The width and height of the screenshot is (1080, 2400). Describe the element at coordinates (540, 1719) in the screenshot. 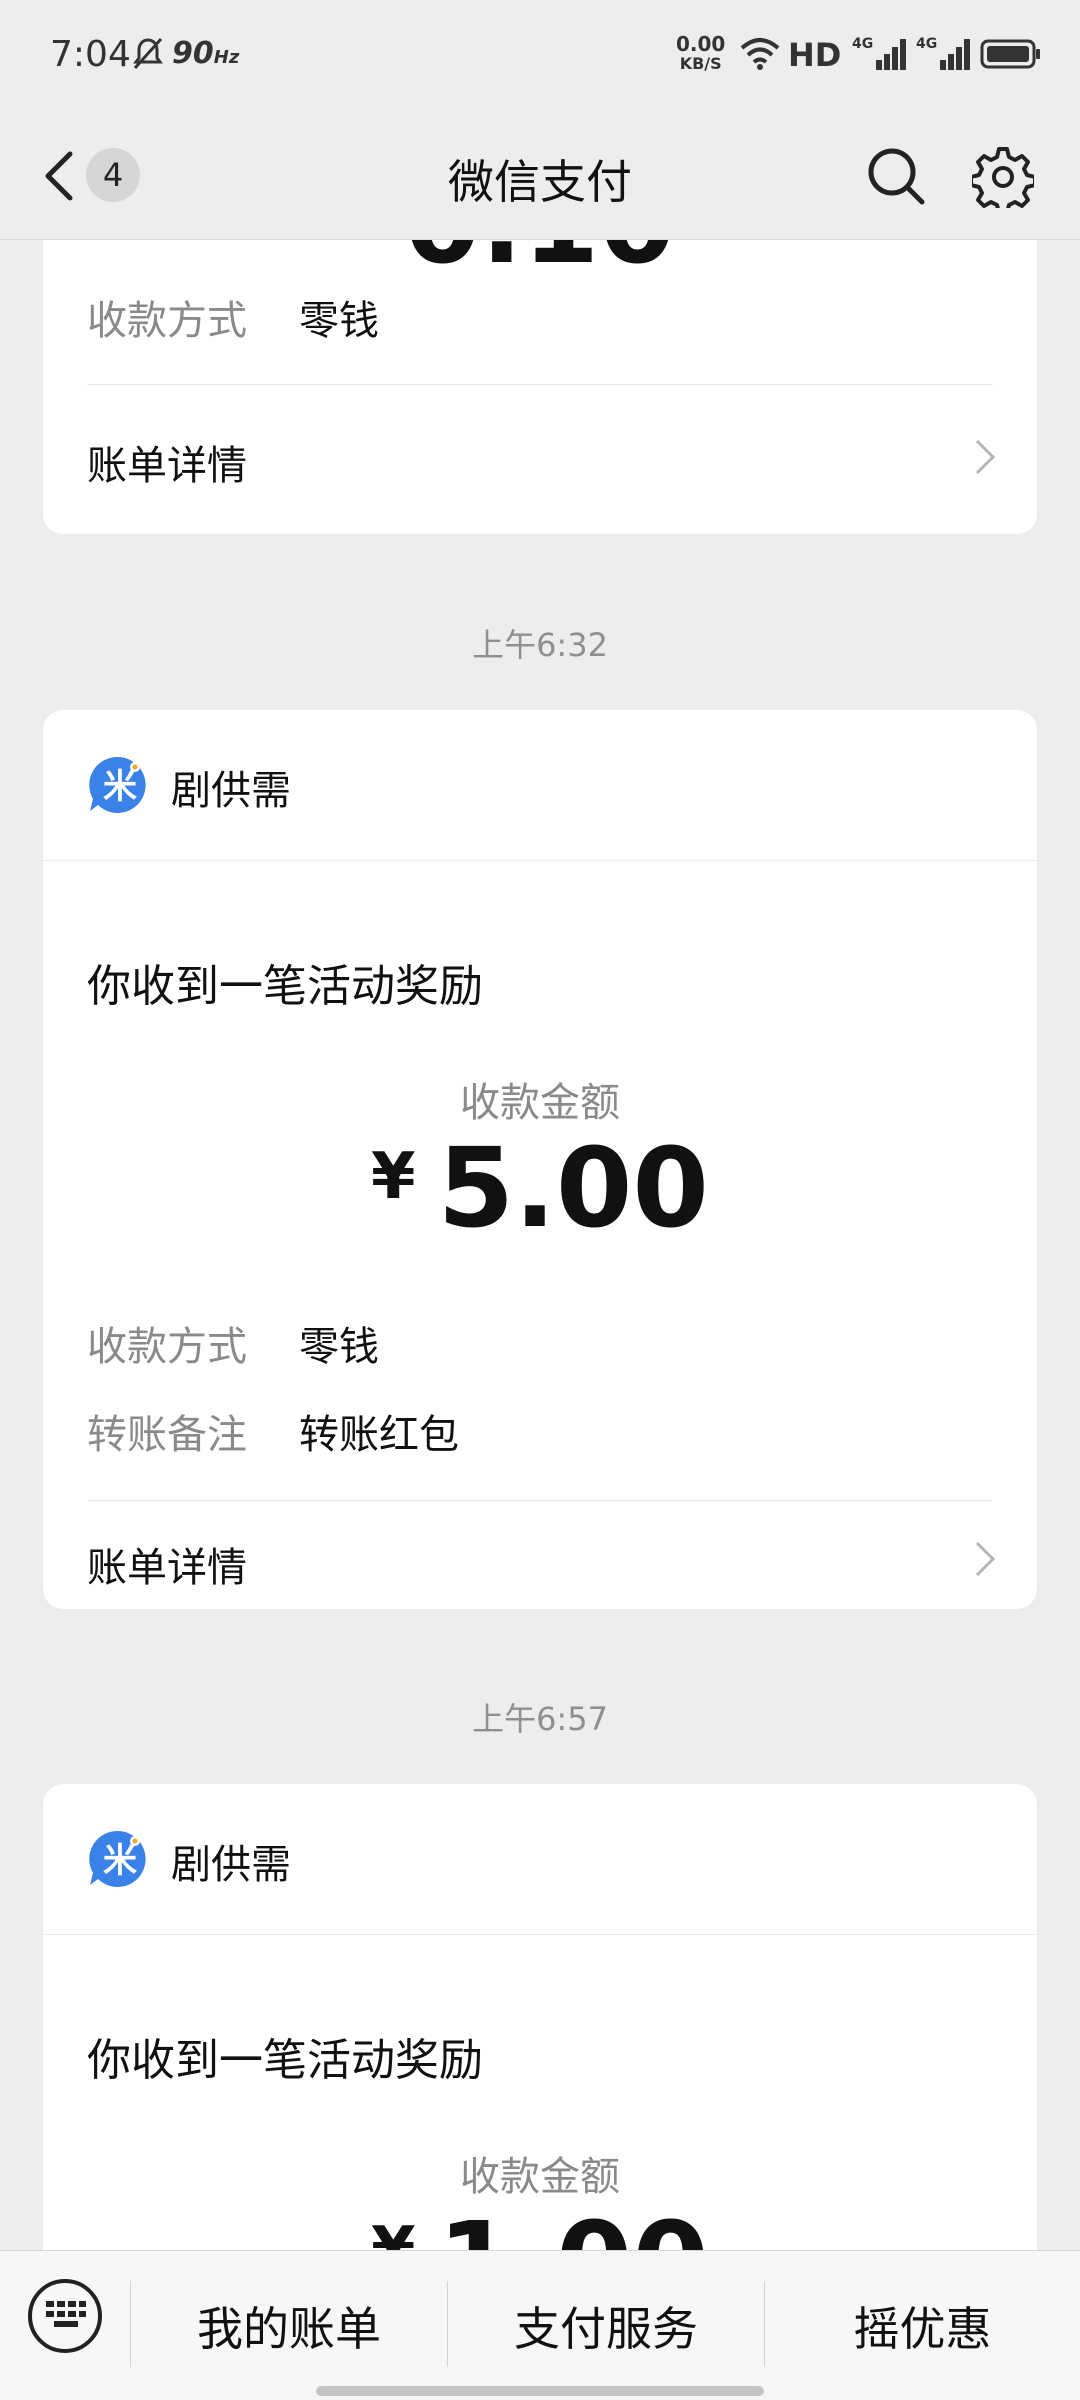

I see `message-timestamp: 上午6:57` at that location.